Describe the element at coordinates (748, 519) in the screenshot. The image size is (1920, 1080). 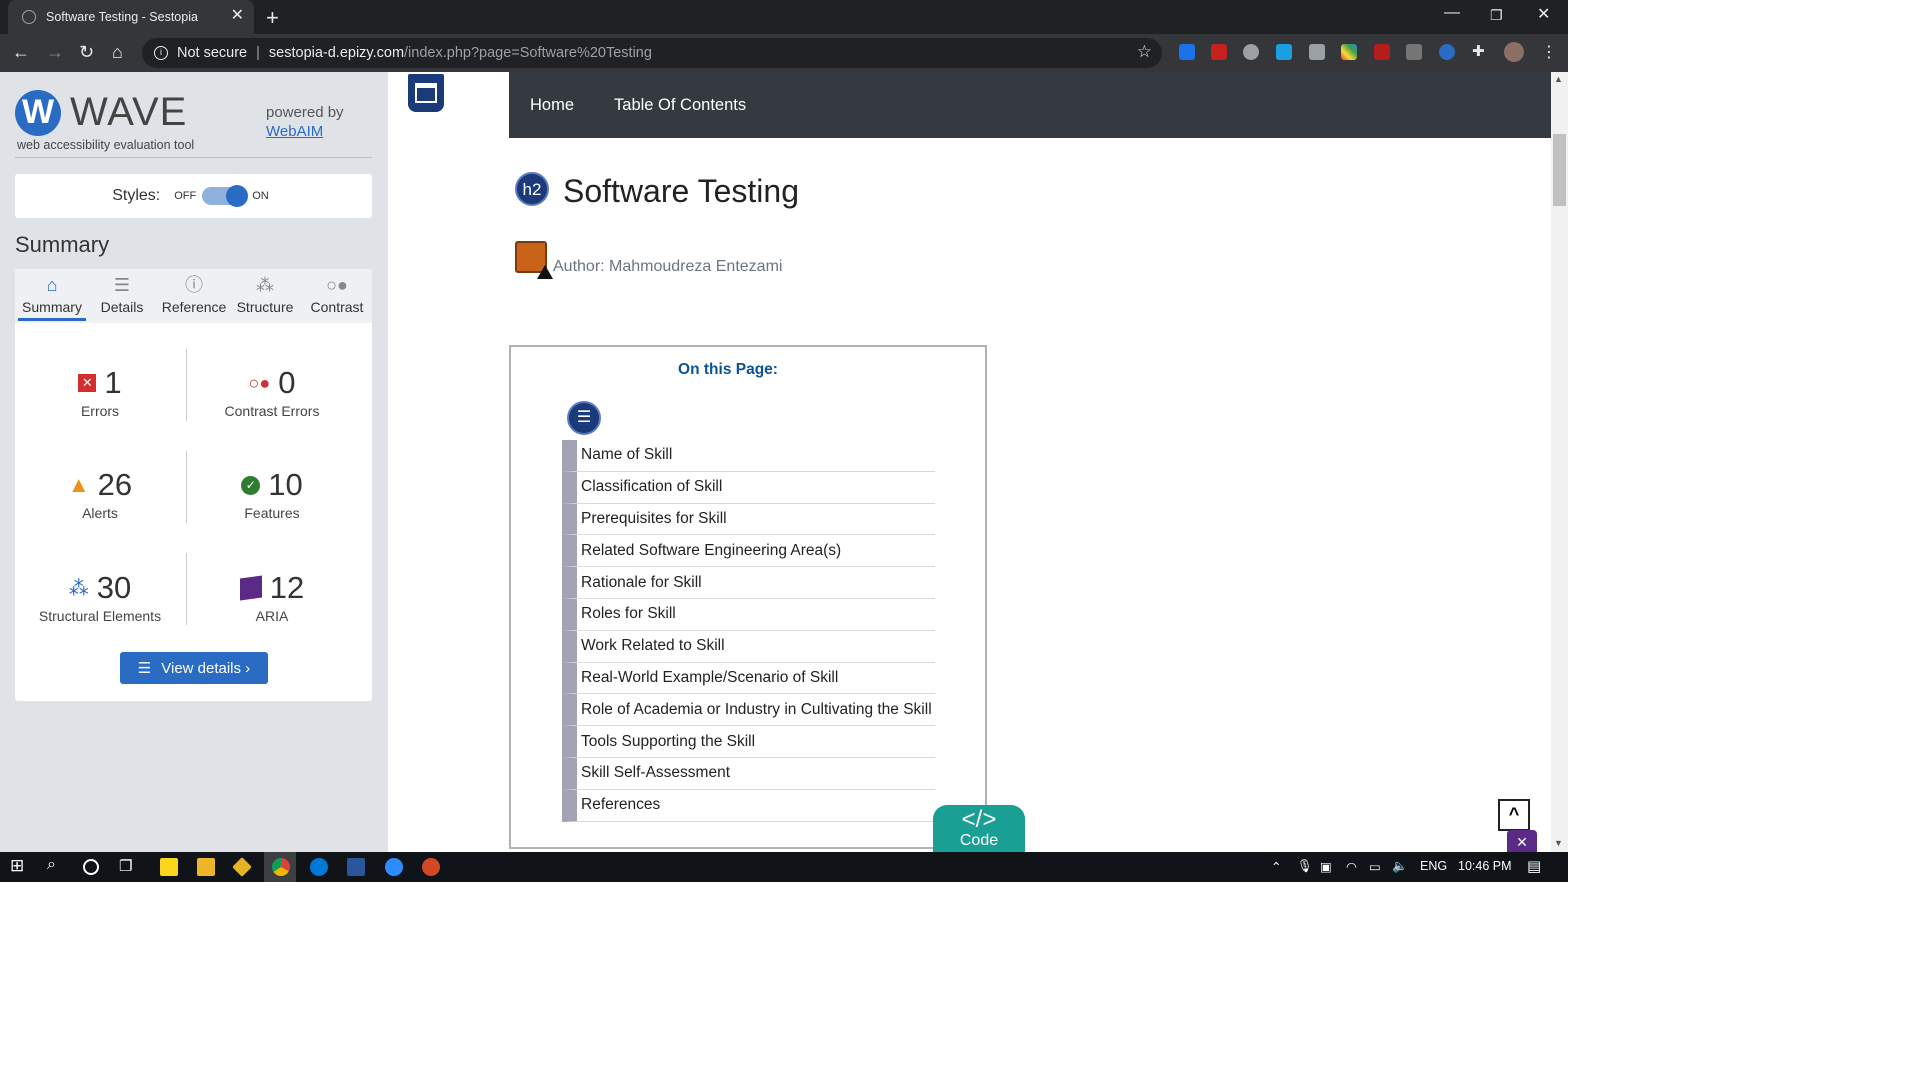
I see `toc-item: Prerequisites for Skill` at that location.